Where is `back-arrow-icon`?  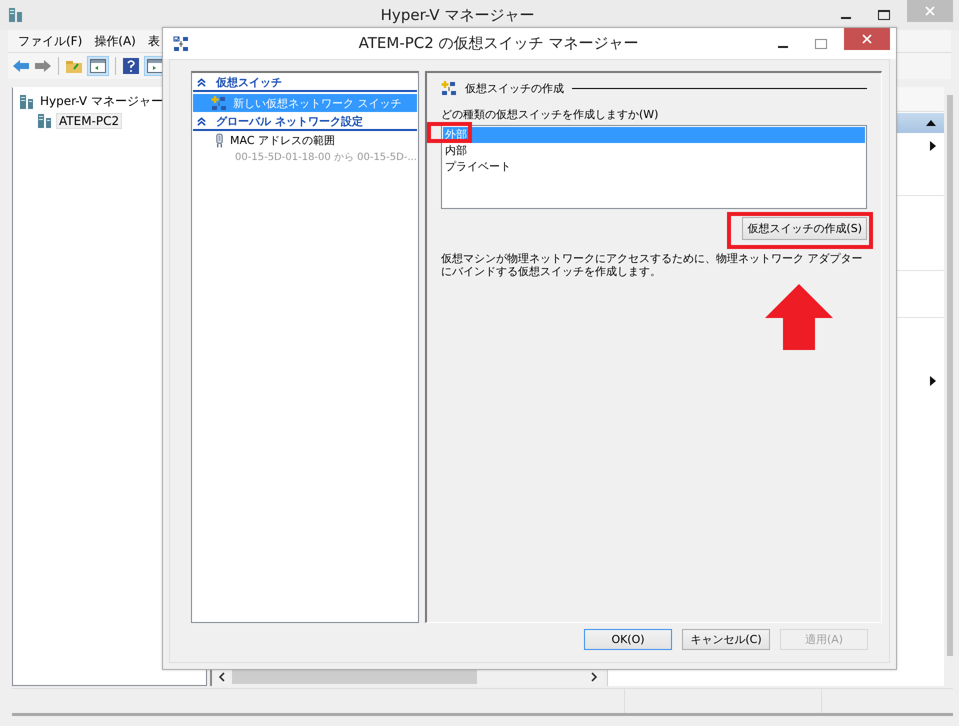
back-arrow-icon is located at coordinates (21, 66).